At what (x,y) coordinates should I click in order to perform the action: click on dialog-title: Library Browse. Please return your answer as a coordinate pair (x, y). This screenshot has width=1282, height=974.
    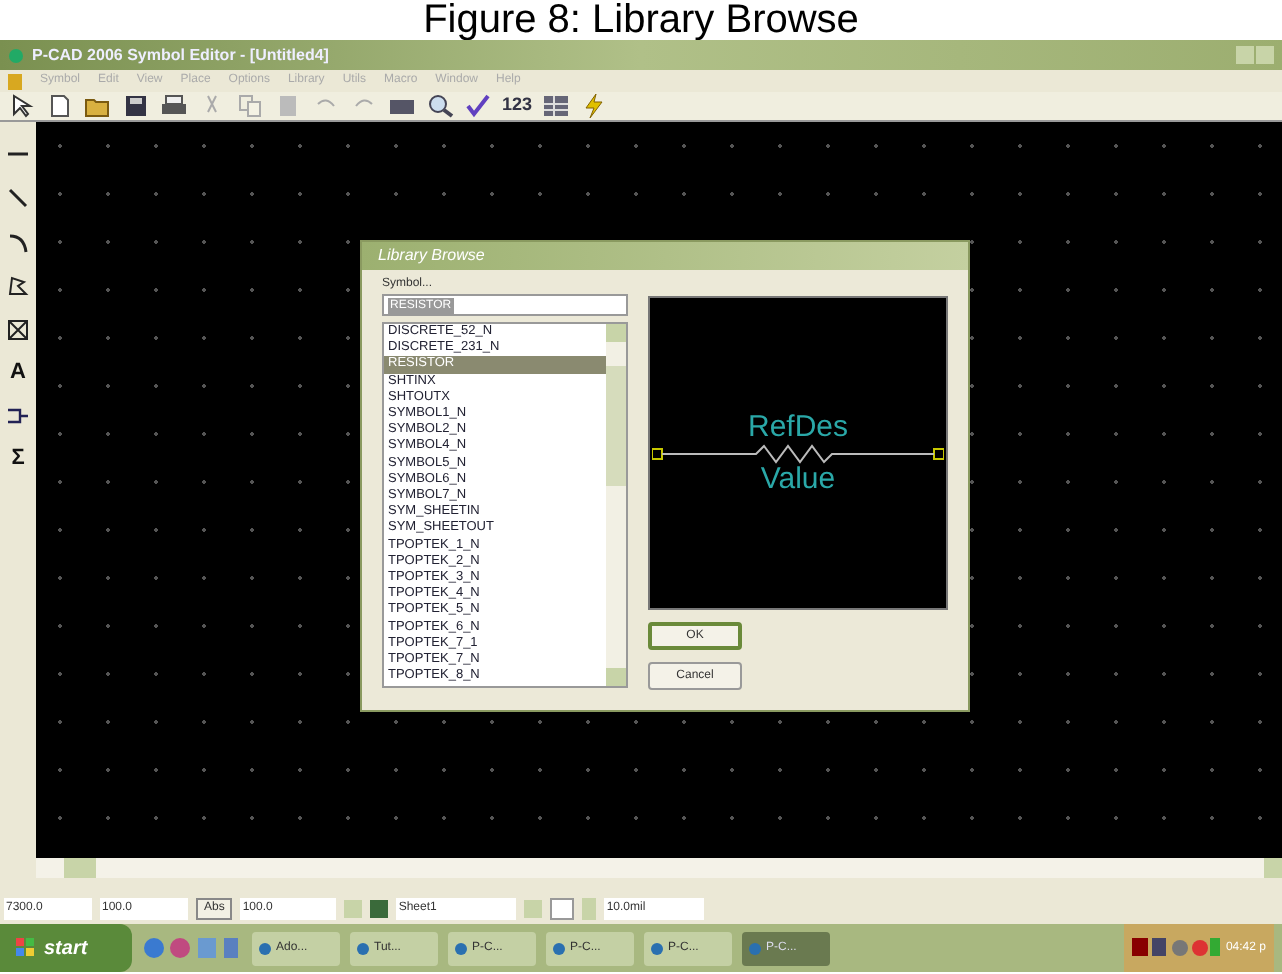
    Looking at the image, I should click on (431, 256).